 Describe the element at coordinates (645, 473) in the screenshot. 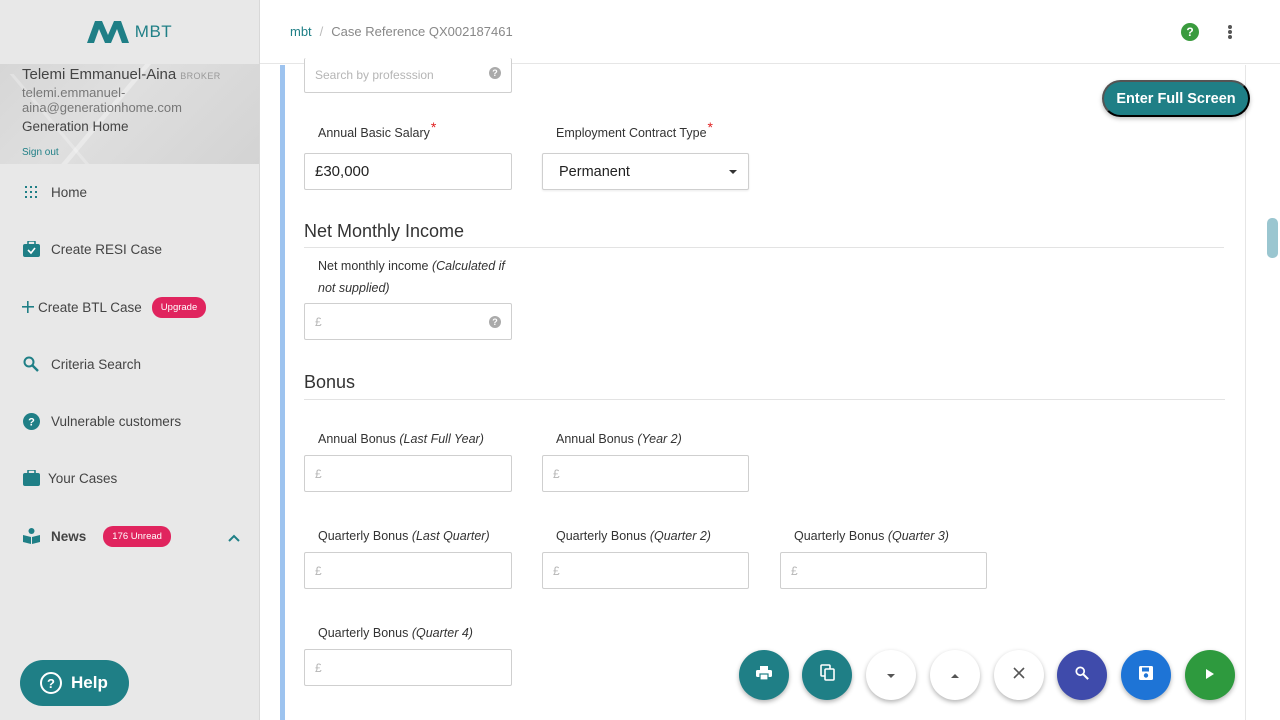

I see `annual-bonus-y2-input: £` at that location.